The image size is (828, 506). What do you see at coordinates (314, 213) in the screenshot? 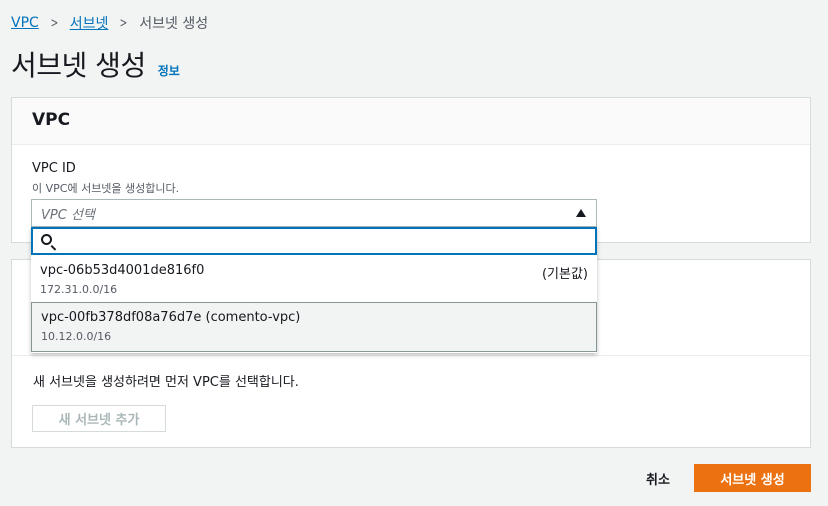
I see `vpc-select: VPC 선택` at bounding box center [314, 213].